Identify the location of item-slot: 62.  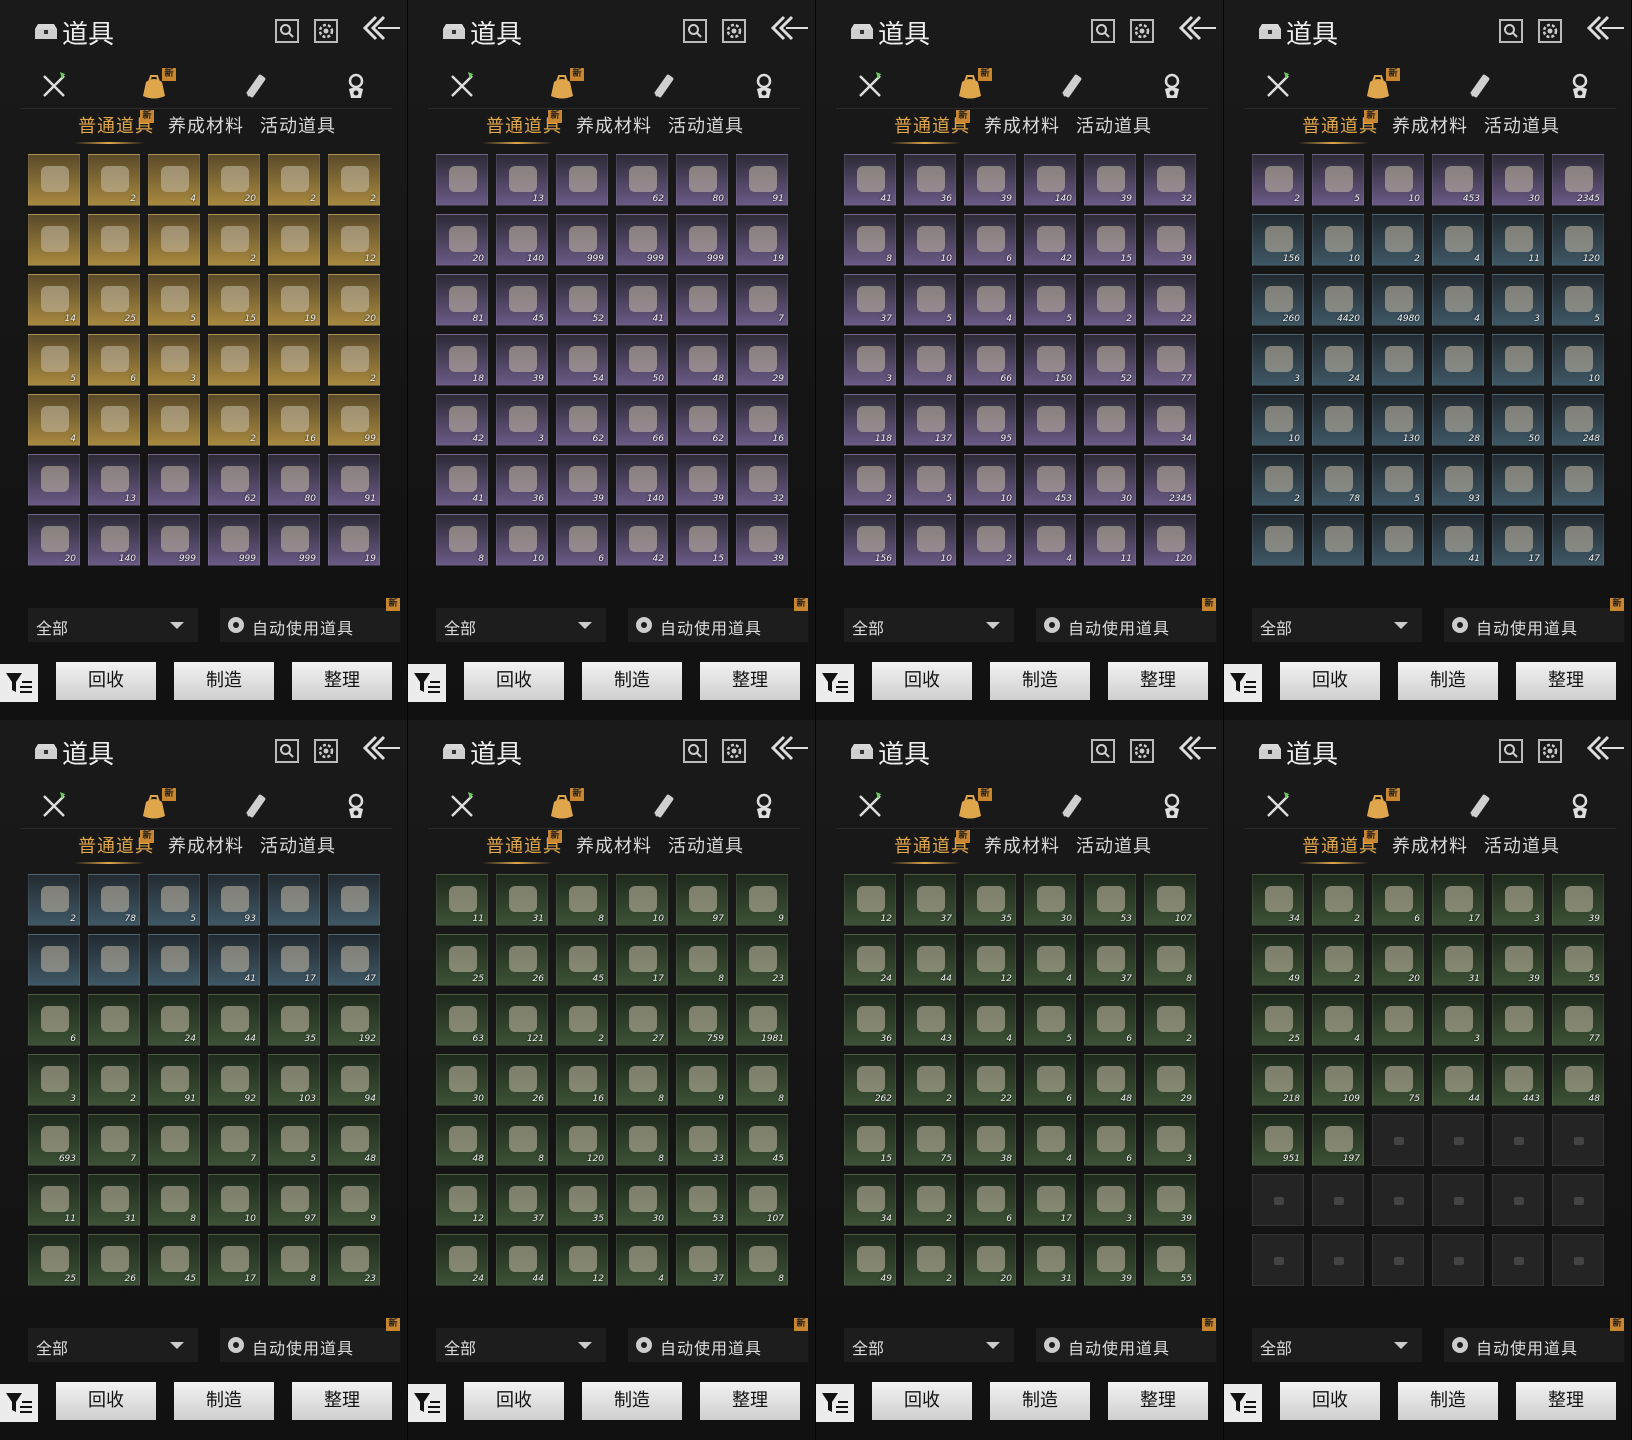
(582, 420).